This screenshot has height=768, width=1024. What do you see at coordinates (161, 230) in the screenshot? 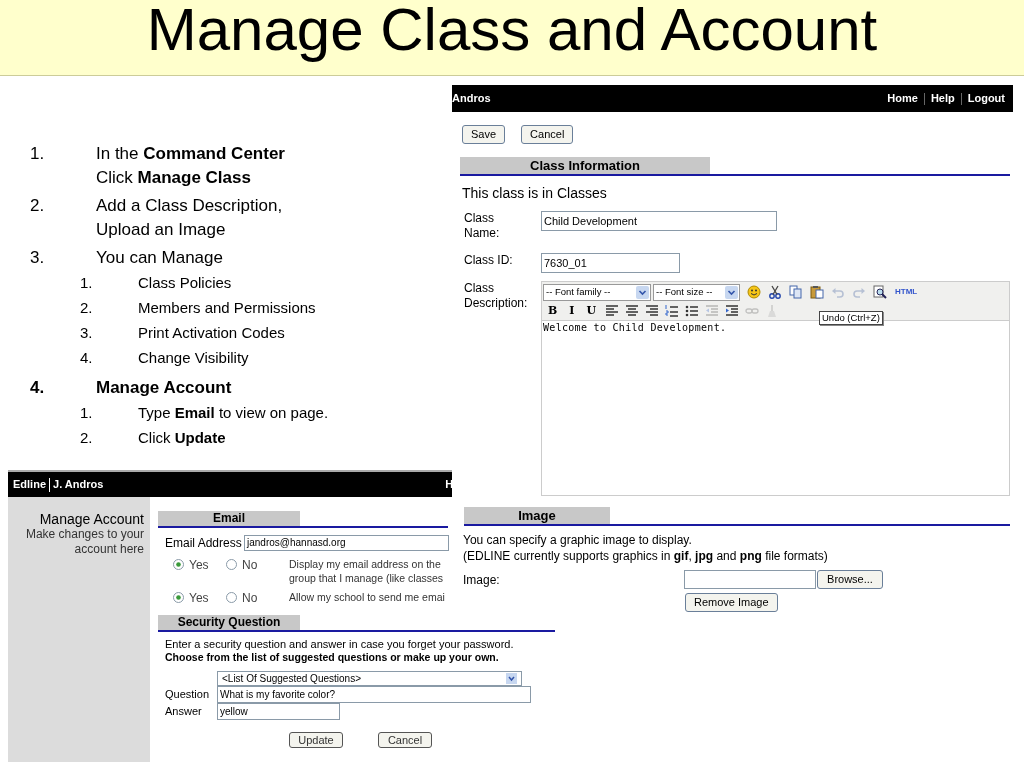
I see `list-text: Upload an Image` at bounding box center [161, 230].